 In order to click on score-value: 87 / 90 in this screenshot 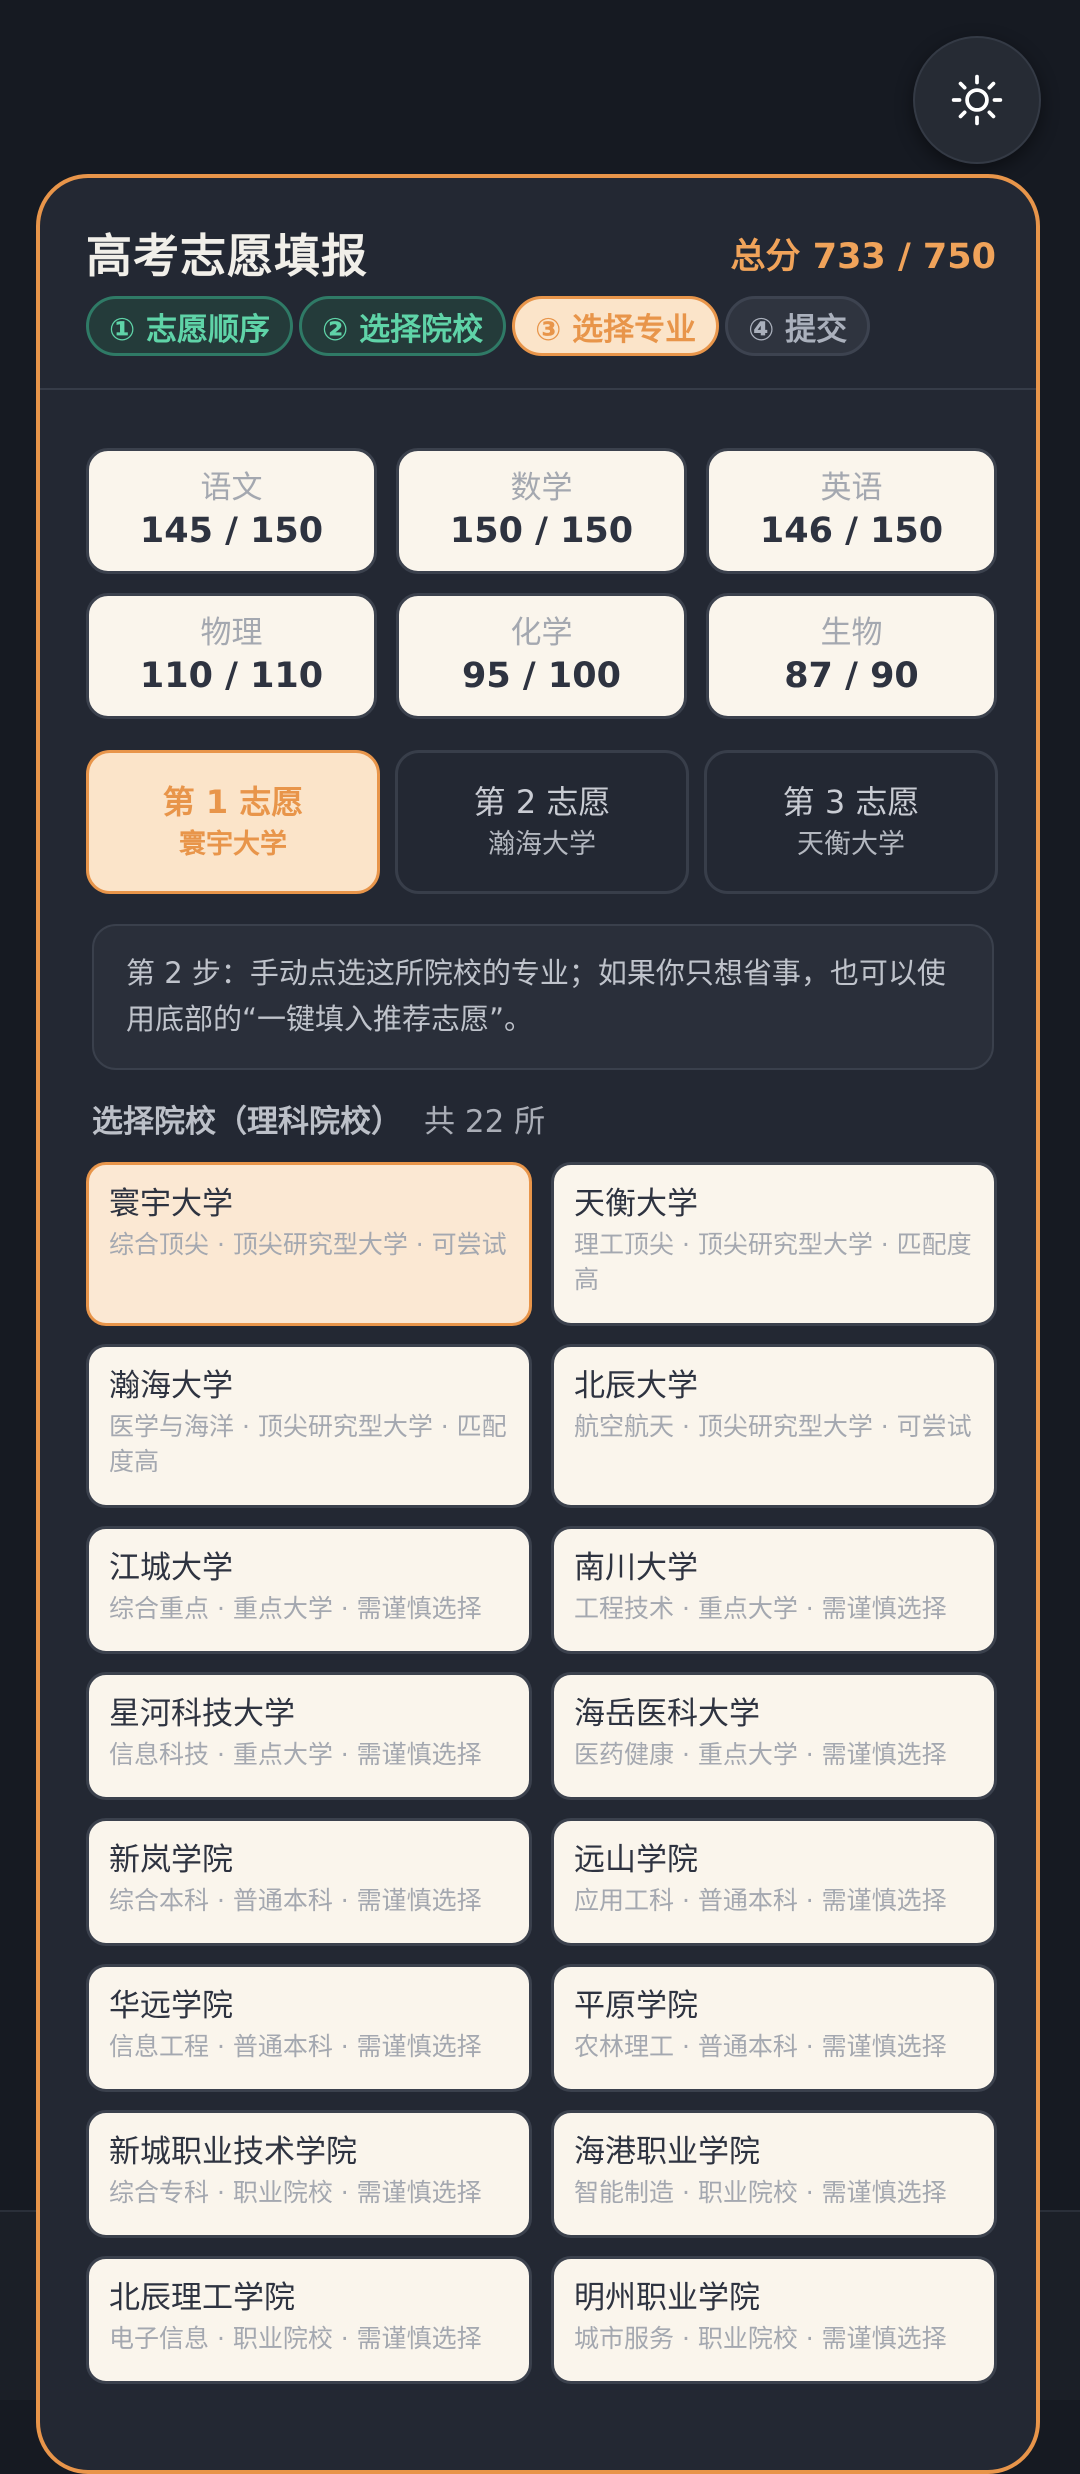, I will do `click(851, 676)`.